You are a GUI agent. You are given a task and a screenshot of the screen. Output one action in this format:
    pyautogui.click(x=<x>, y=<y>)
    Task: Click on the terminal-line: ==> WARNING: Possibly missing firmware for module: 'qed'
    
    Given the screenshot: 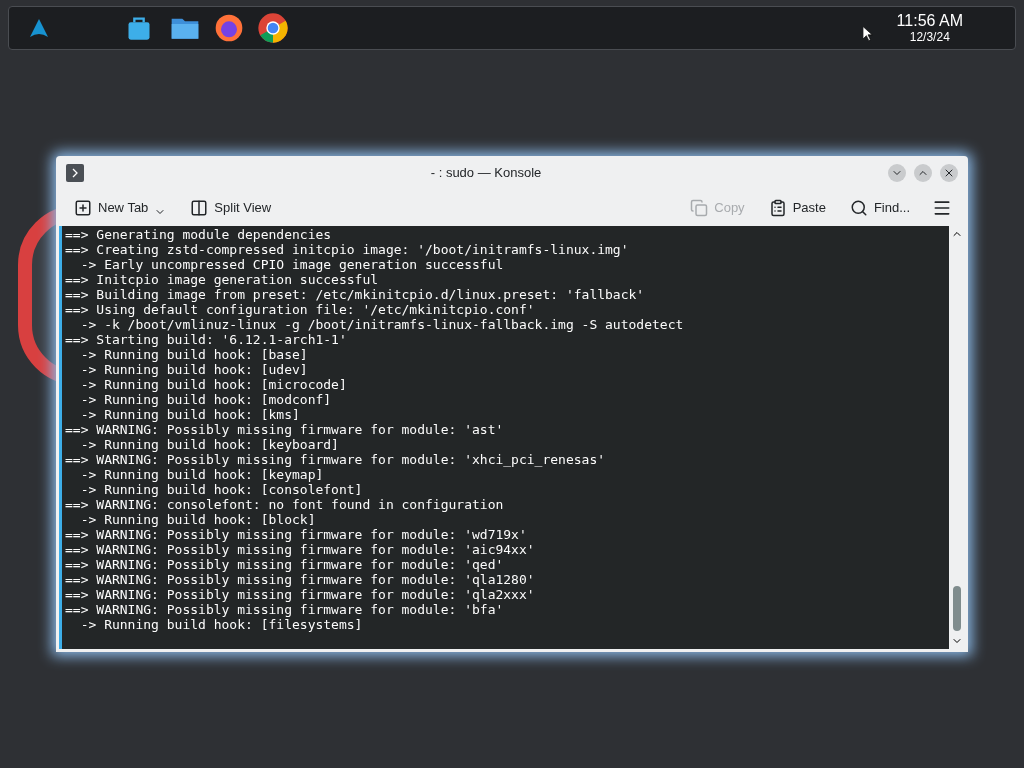 What is the action you would take?
    pyautogui.click(x=284, y=564)
    